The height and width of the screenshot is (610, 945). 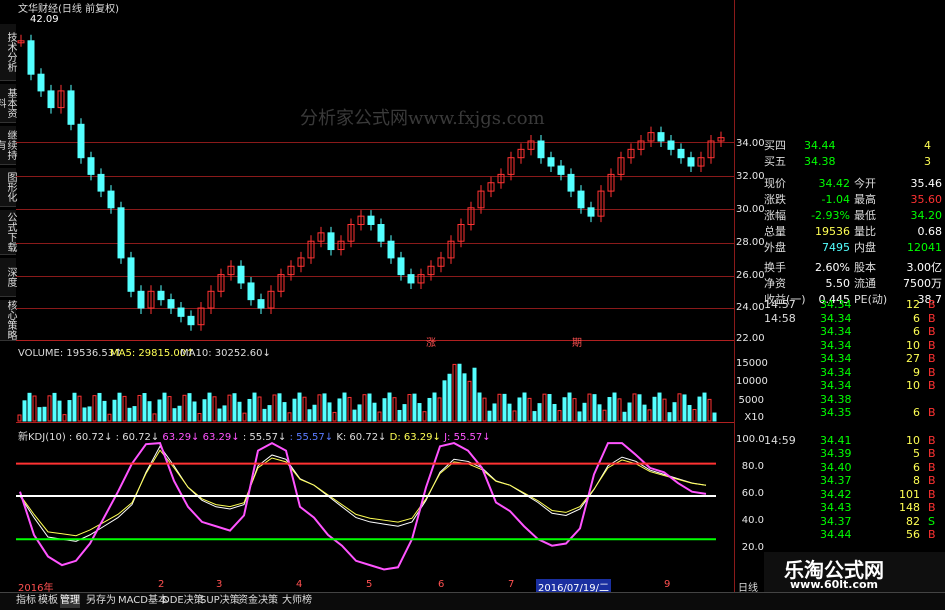 What do you see at coordinates (415, 437) in the screenshot?
I see `kdj-d: D: 63.29↓` at bounding box center [415, 437].